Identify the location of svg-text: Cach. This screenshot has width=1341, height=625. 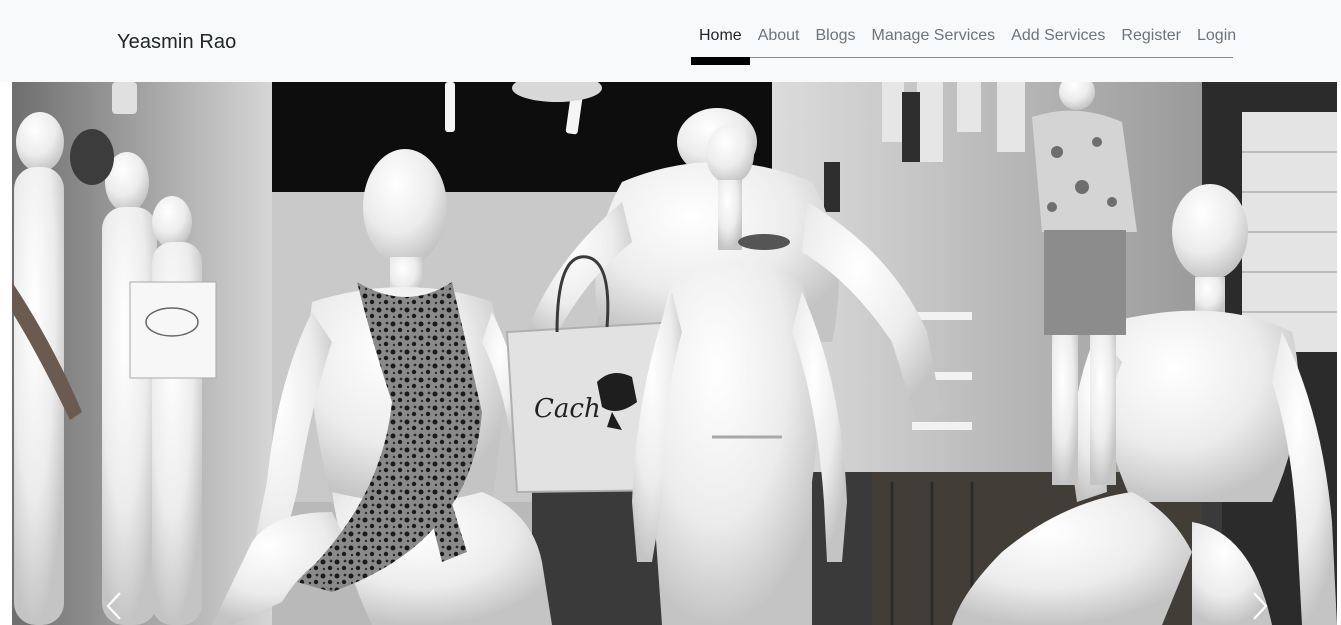
(567, 409).